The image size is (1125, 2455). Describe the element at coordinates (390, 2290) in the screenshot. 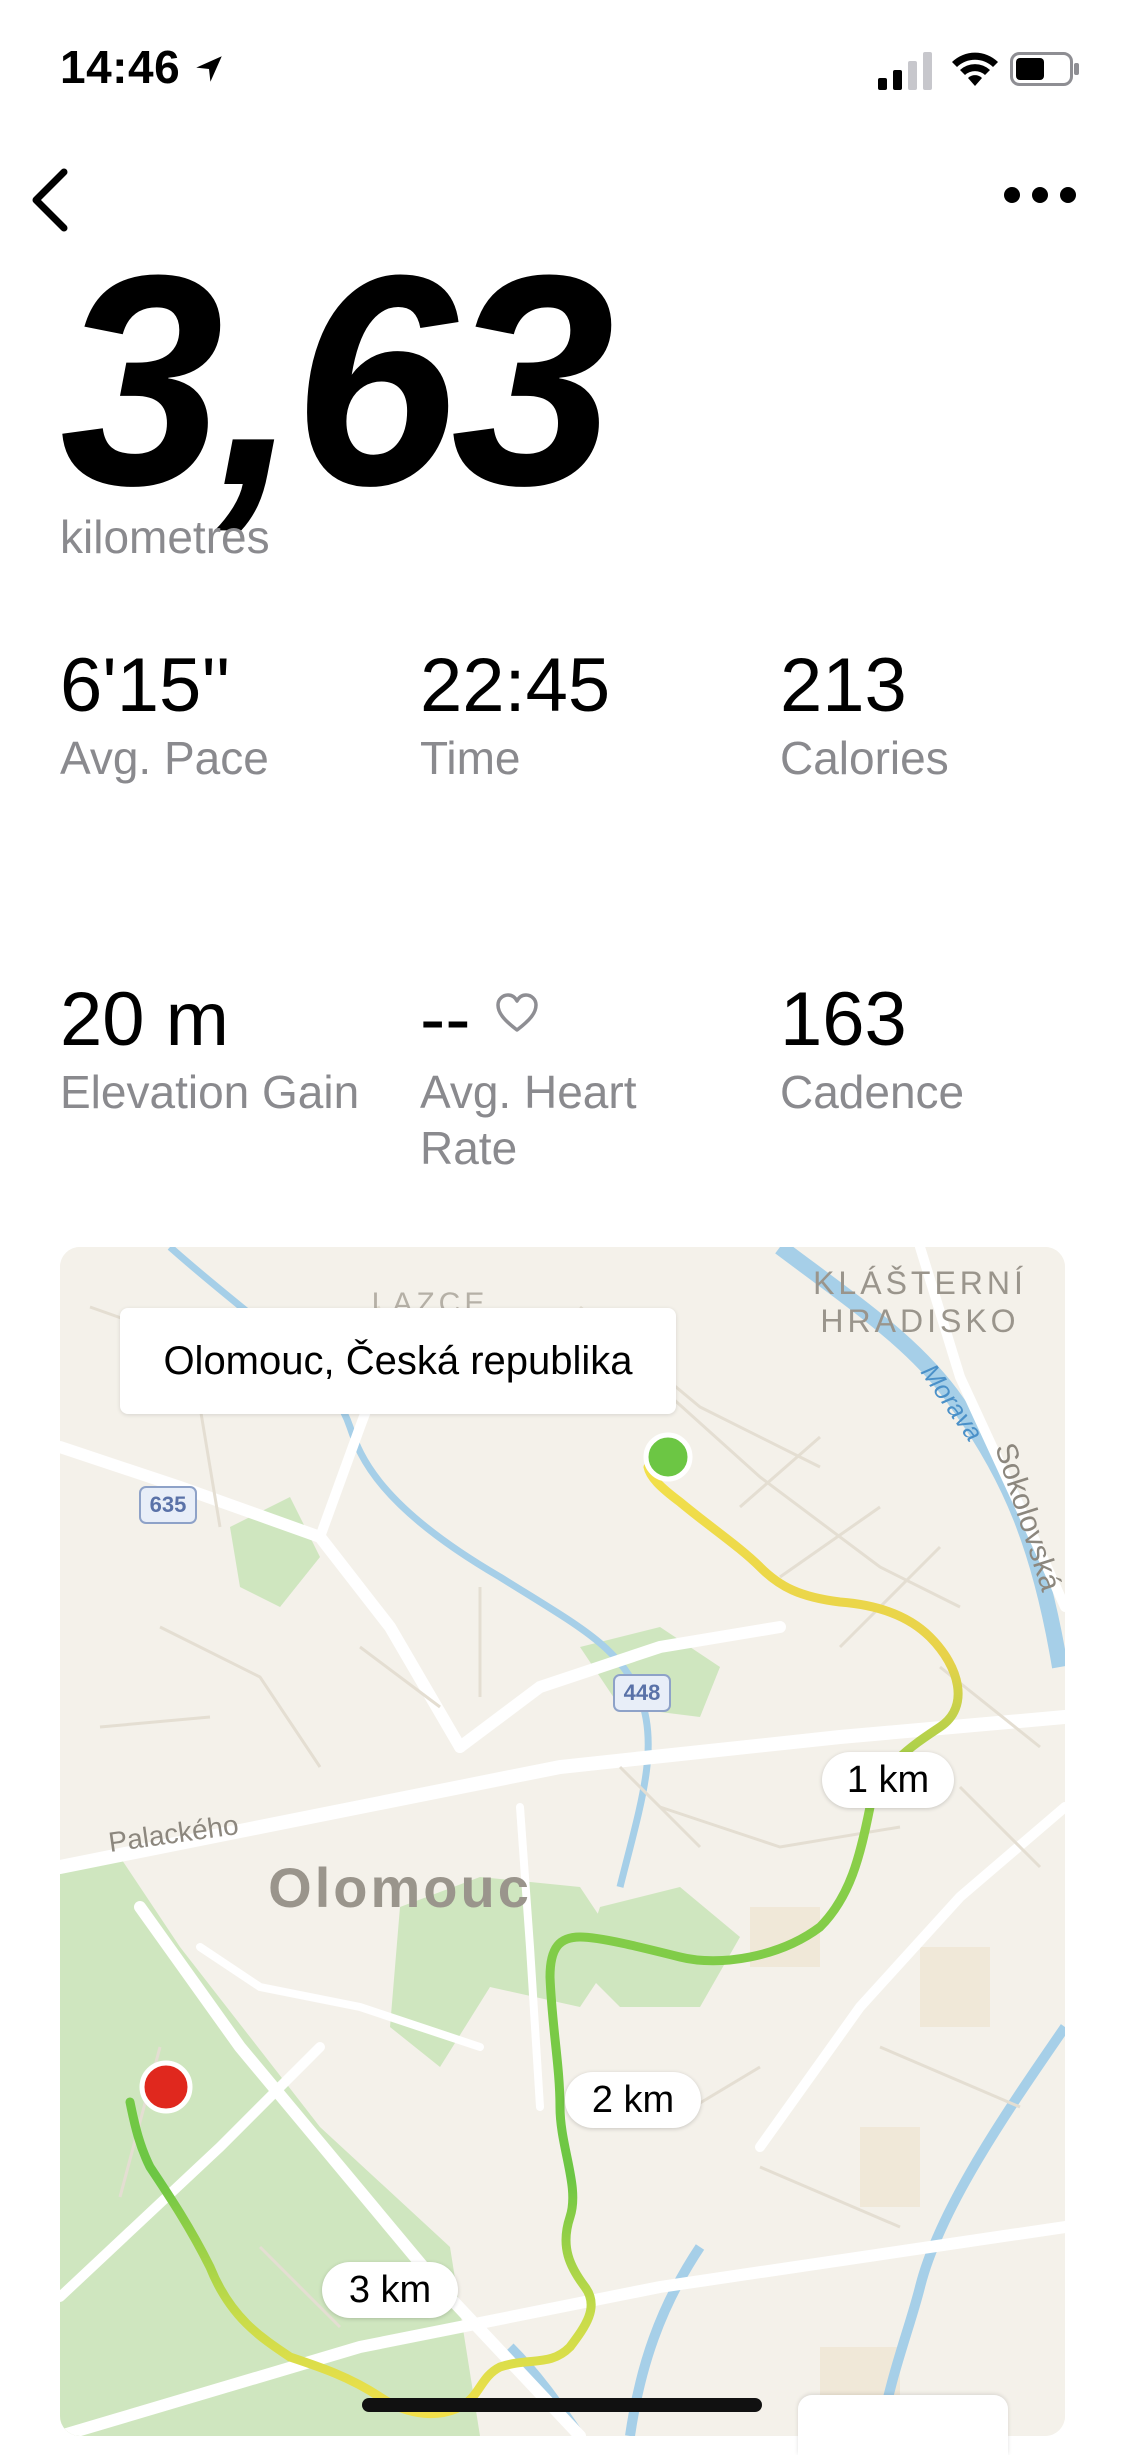

I see `km-marker-3: 3 km` at that location.